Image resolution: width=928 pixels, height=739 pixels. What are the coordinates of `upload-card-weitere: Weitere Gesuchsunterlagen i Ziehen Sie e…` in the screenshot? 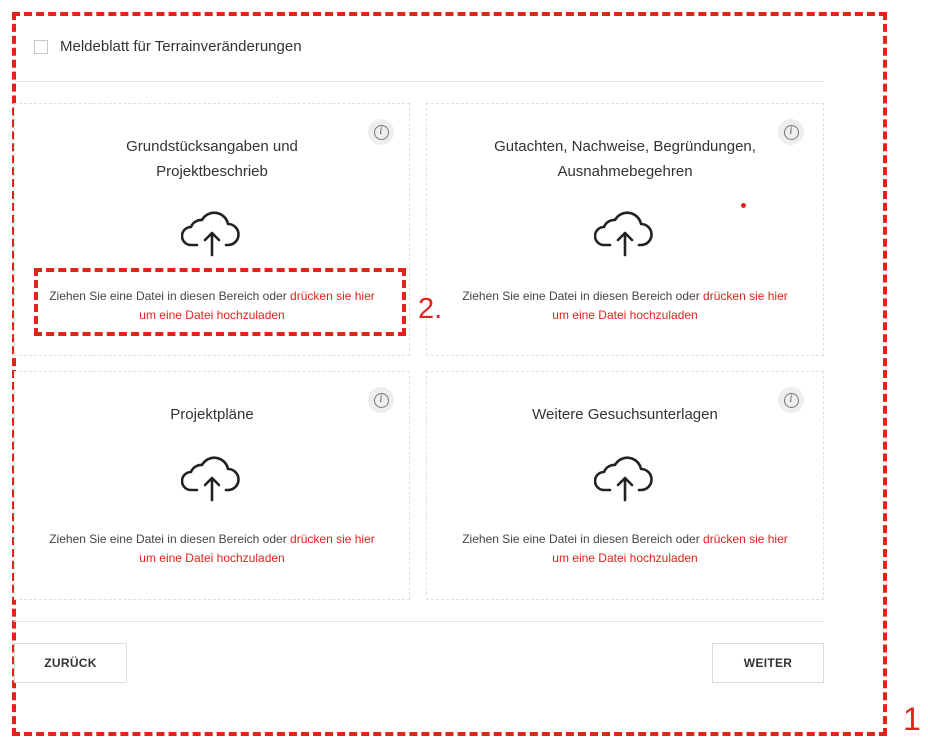 It's located at (625, 485).